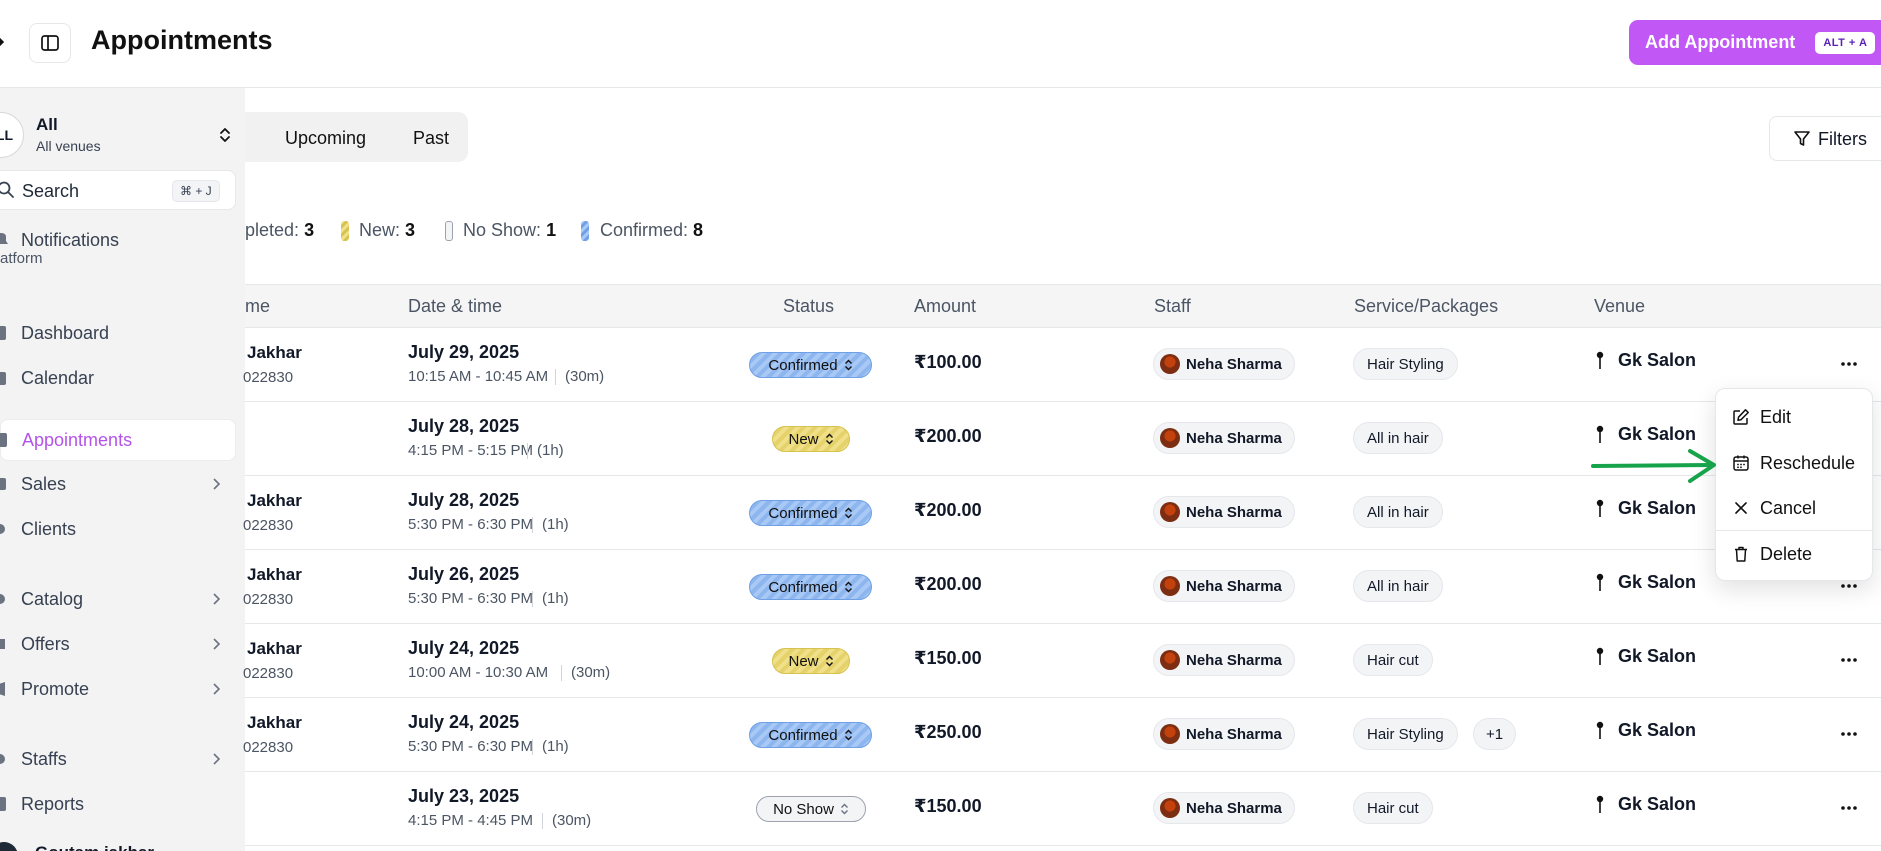  I want to click on service-name: Hair Styling, so click(1405, 734).